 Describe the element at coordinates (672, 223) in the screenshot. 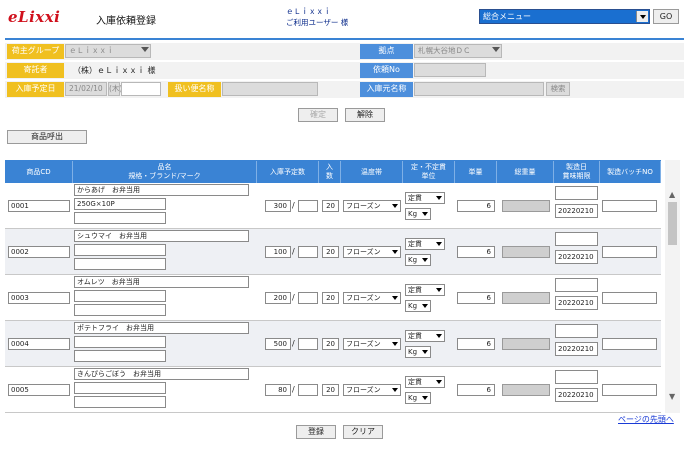

I see `scroll-thumb` at that location.